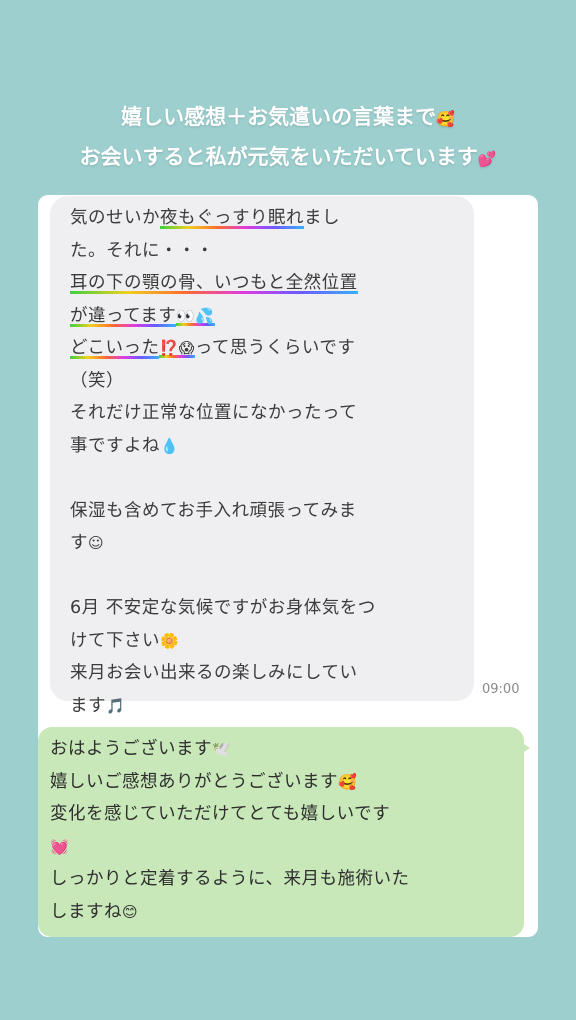 This screenshot has height=1020, width=576. What do you see at coordinates (177, 348) in the screenshot?
I see `exclamation-scream-emoji: ⁉️😱` at bounding box center [177, 348].